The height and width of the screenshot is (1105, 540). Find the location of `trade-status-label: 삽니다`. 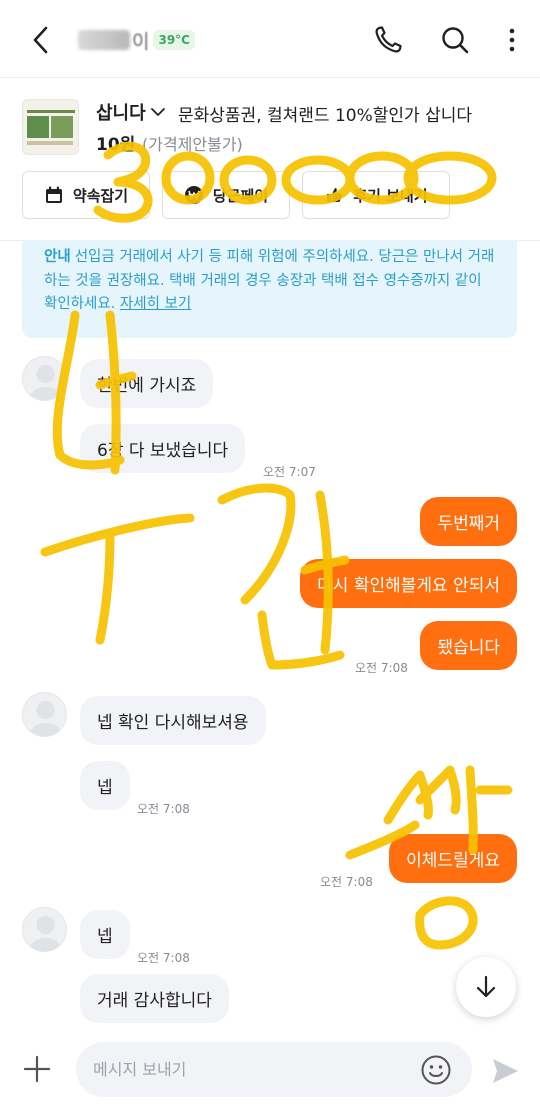

trade-status-label: 삽니다 is located at coordinates (121, 113).